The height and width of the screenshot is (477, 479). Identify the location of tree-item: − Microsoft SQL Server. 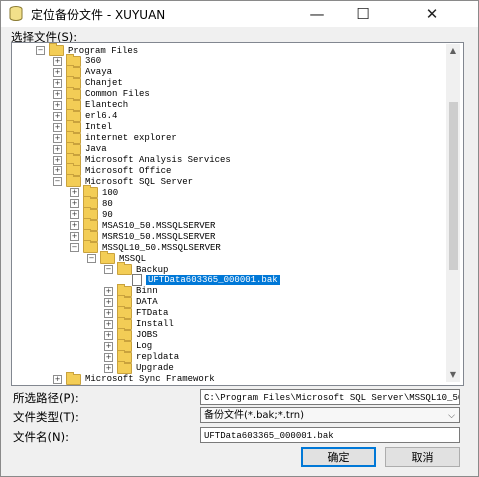
(123, 181).